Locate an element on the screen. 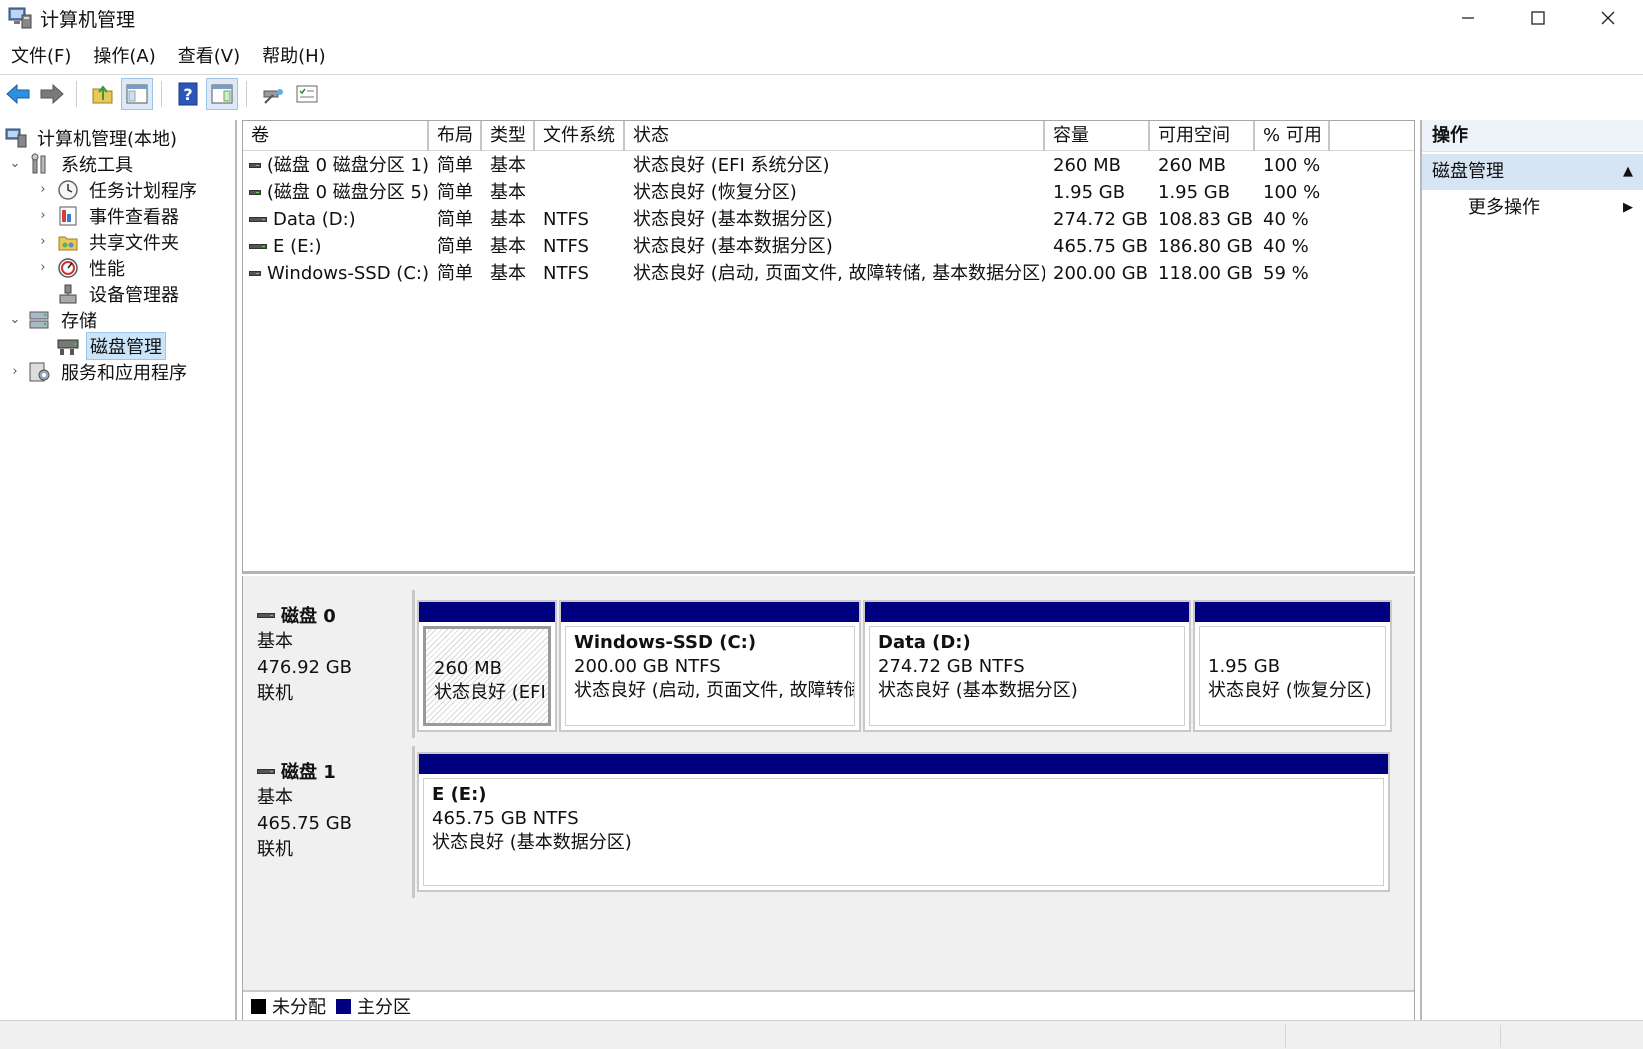 Image resolution: width=1643 pixels, height=1049 pixels. menu-file: 文件(F) is located at coordinates (41, 57).